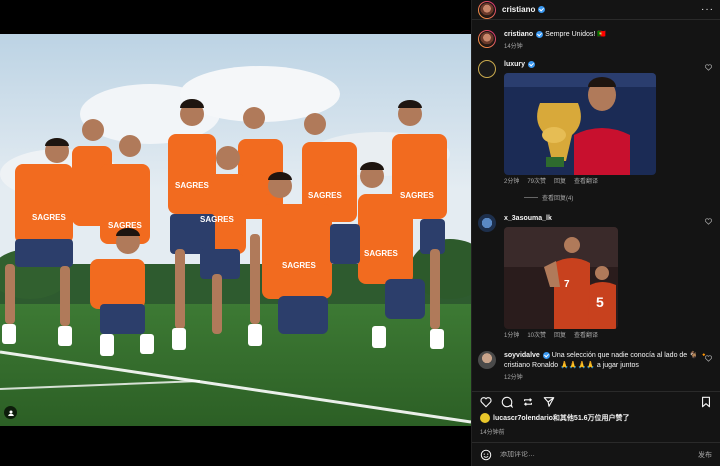 The image size is (720, 466). I want to click on comment-input, so click(599, 454).